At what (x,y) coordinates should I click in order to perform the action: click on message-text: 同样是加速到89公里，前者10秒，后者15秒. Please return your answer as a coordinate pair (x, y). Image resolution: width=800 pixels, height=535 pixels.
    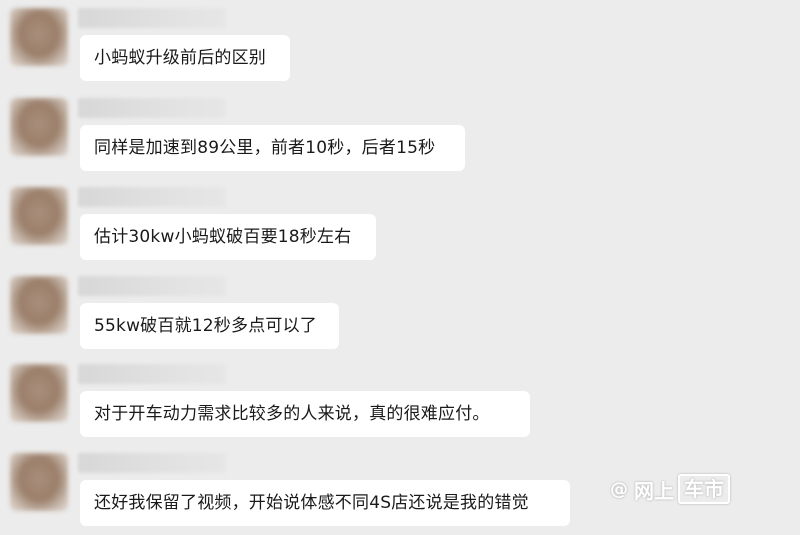
    Looking at the image, I should click on (265, 148).